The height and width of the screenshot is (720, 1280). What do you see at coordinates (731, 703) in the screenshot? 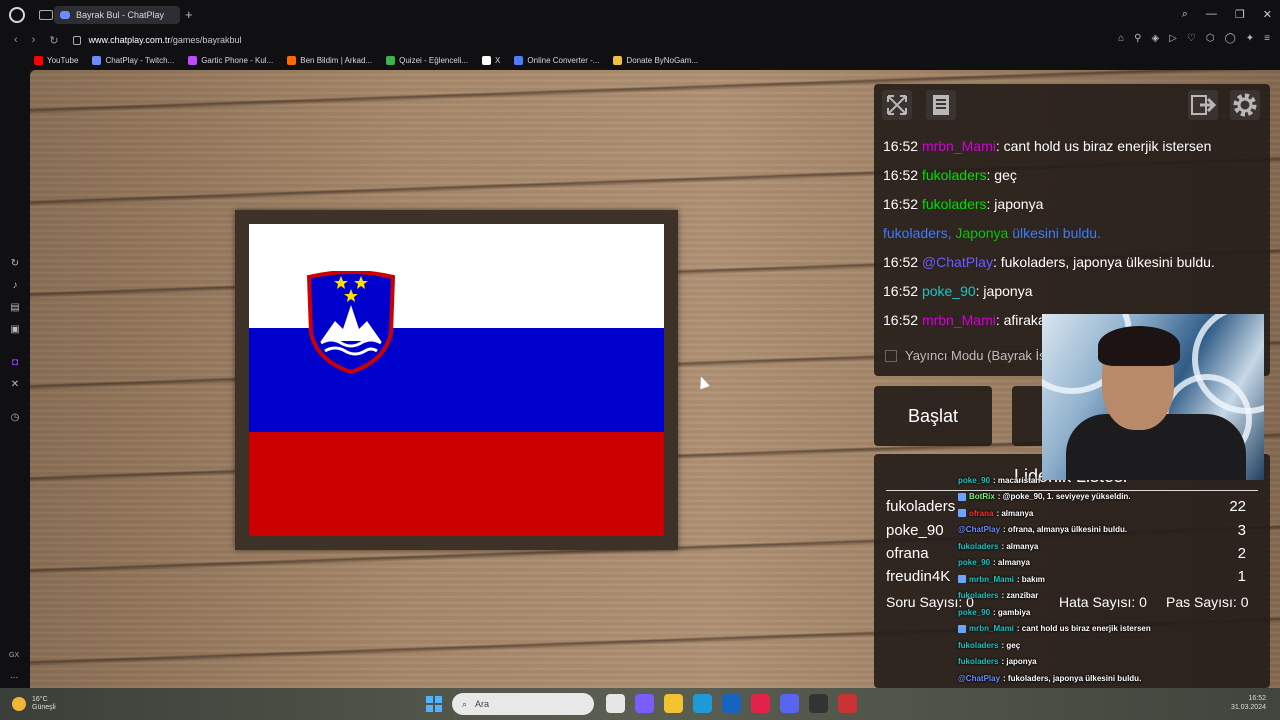
I see `store-icon` at bounding box center [731, 703].